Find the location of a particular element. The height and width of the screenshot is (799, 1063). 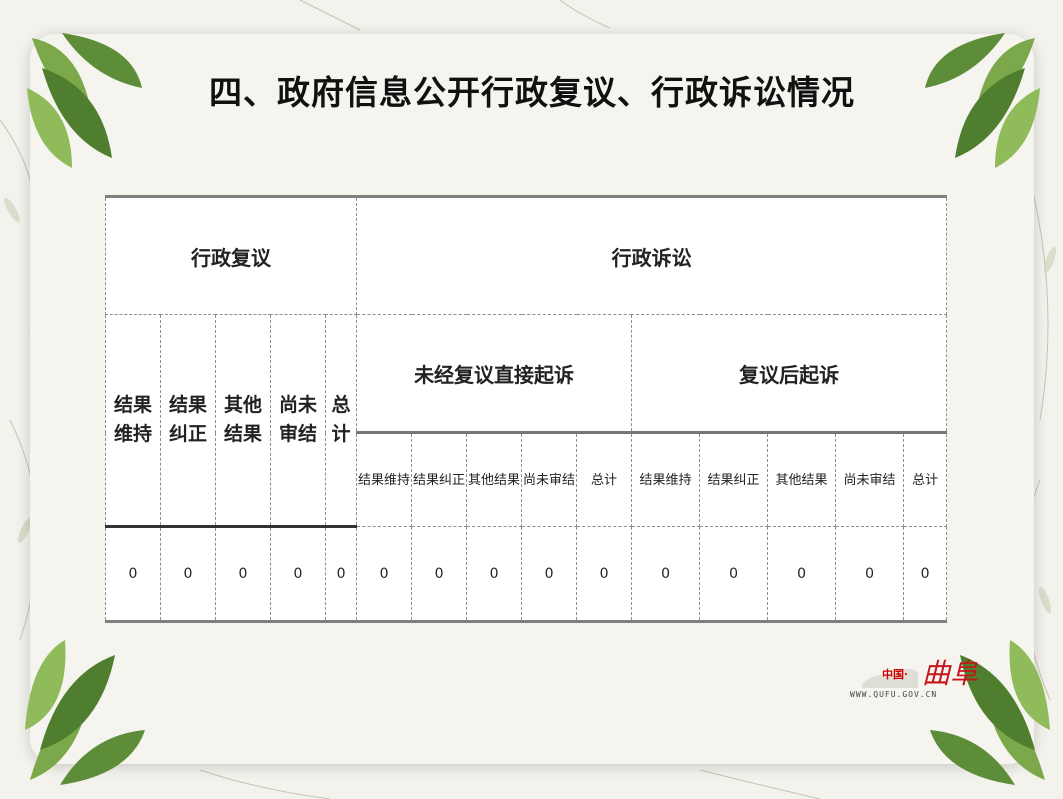

after-col-header: 结果维持 is located at coordinates (666, 479).